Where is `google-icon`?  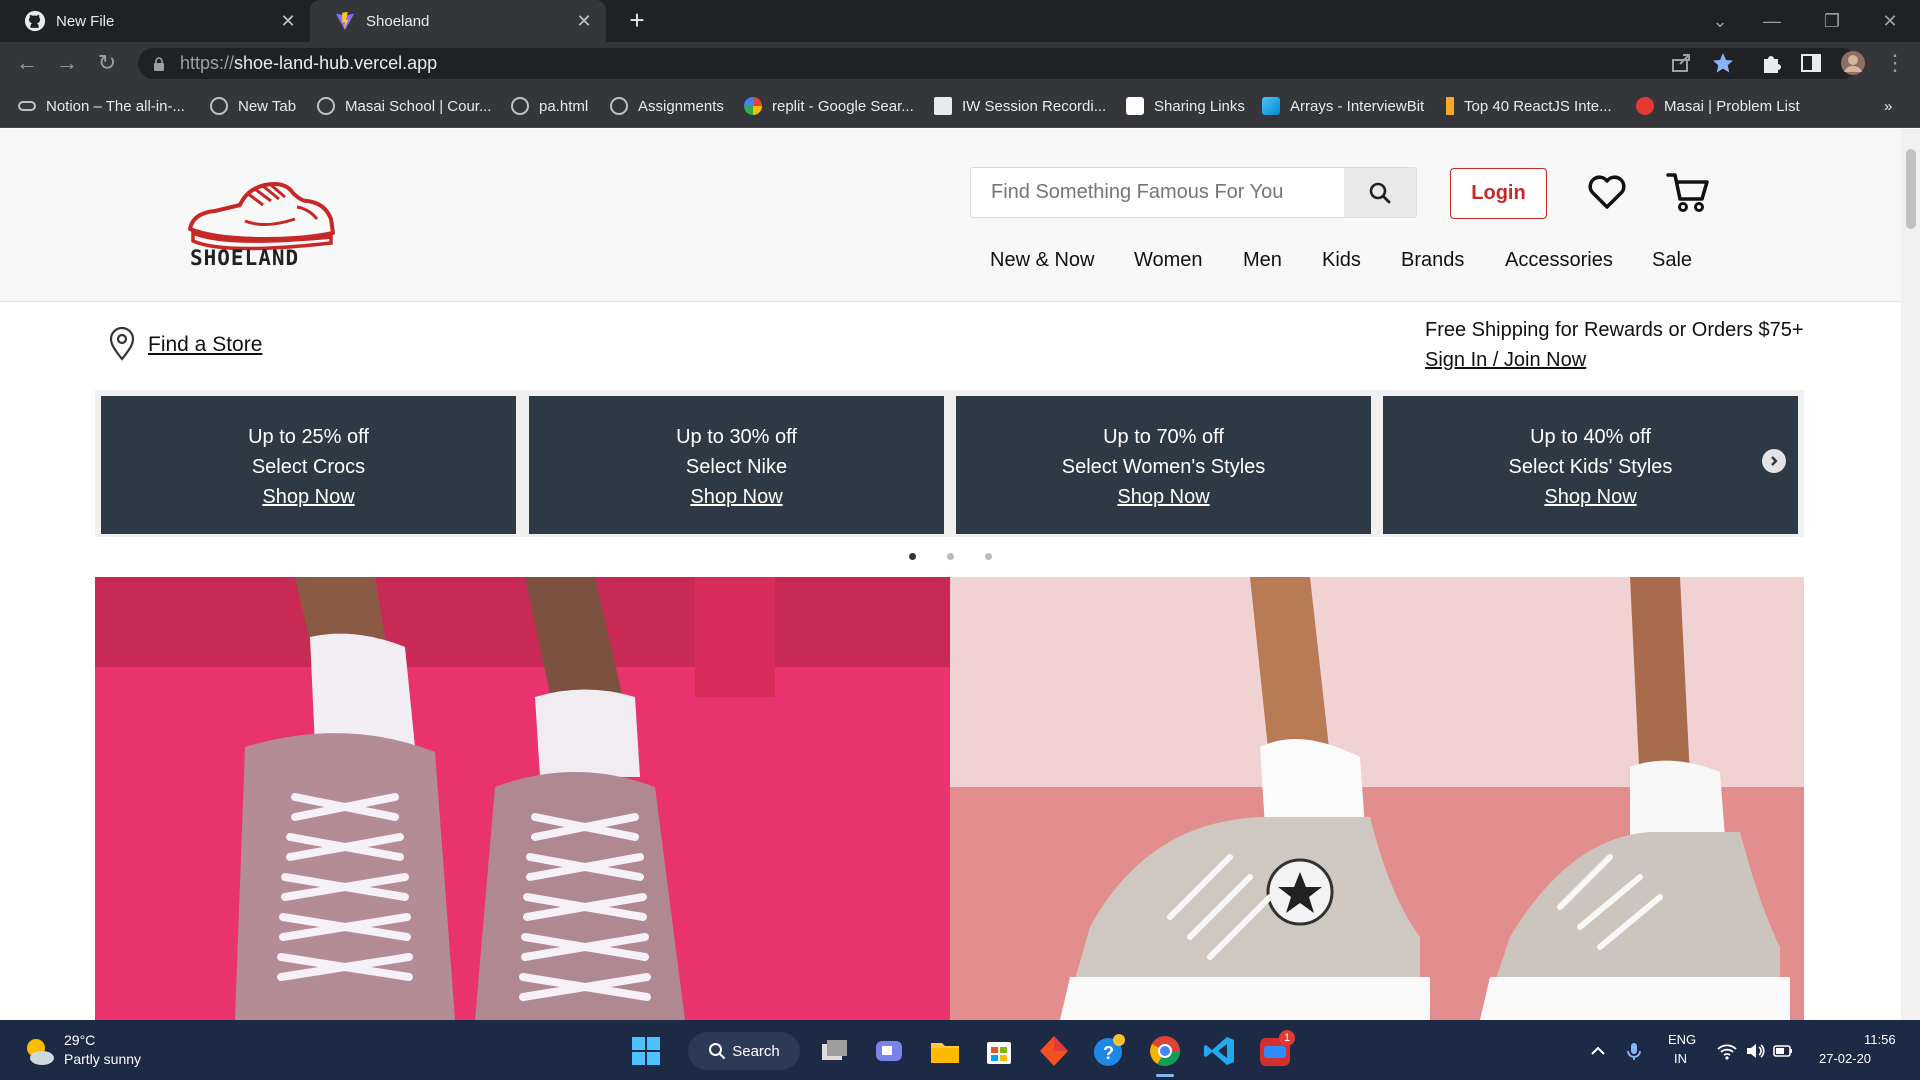 google-icon is located at coordinates (753, 106).